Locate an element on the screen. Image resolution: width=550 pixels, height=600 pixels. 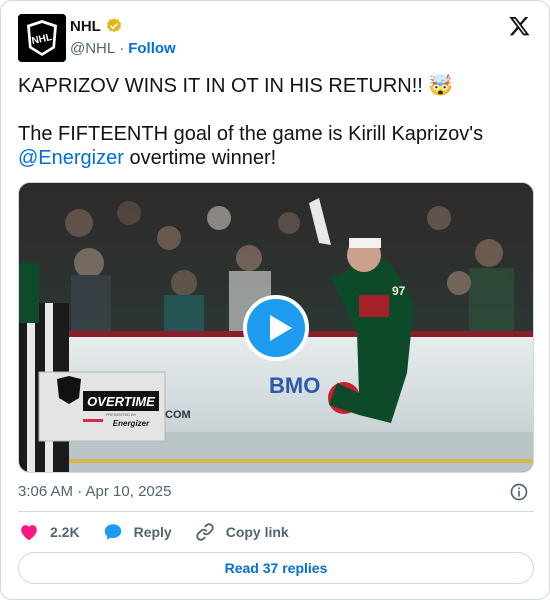
overtime-overlay-sub: PRESENTED BY is located at coordinates (121, 414).